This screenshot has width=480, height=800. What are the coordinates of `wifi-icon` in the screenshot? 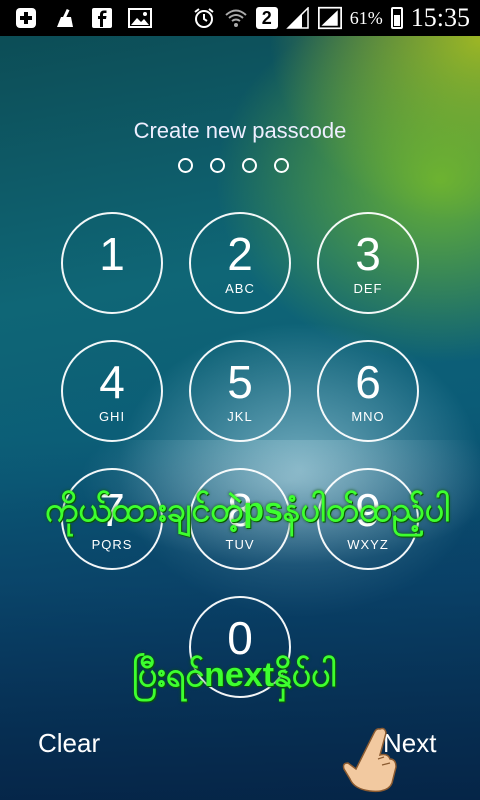 It's located at (236, 18).